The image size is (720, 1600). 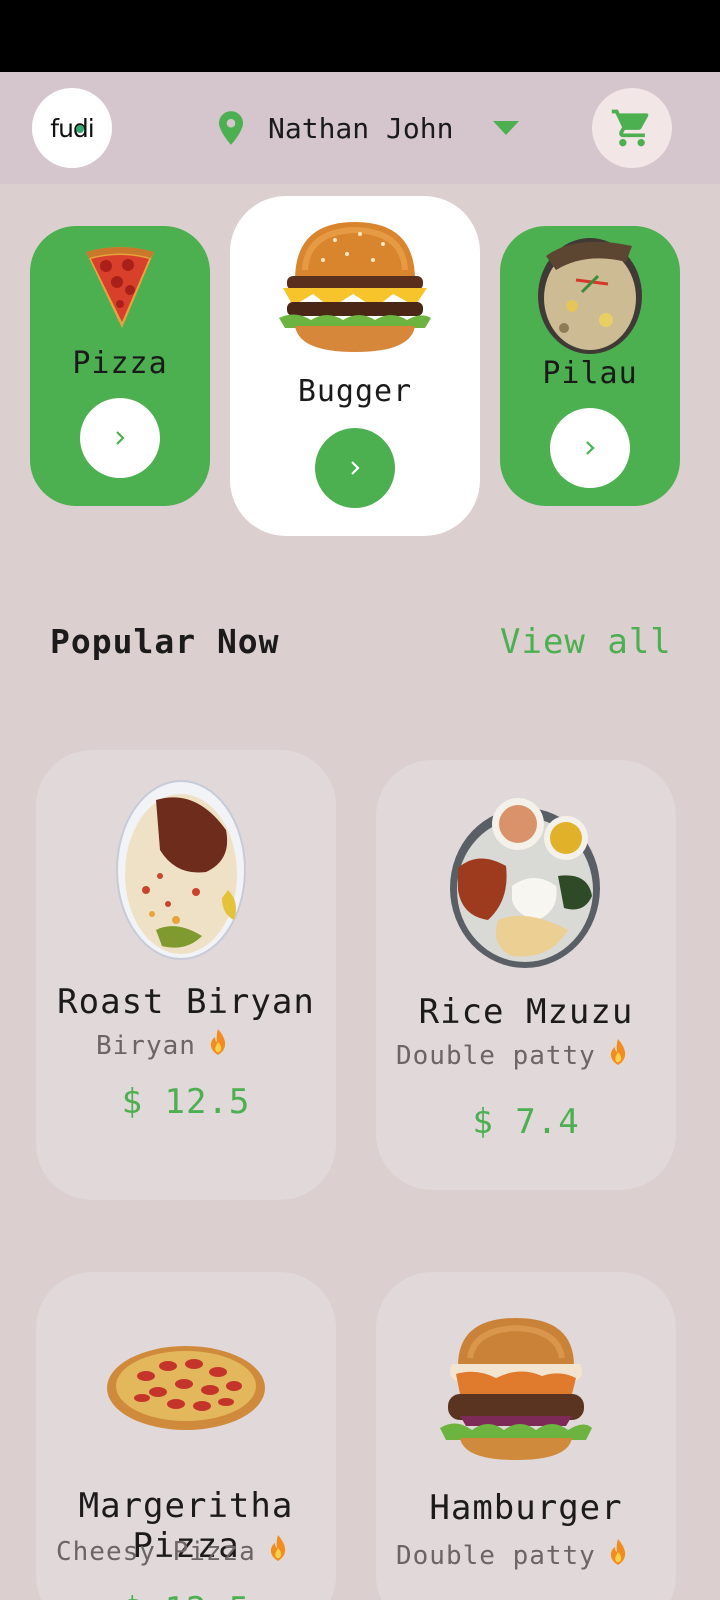 I want to click on category-card-pizza: Pizza, so click(x=120, y=366).